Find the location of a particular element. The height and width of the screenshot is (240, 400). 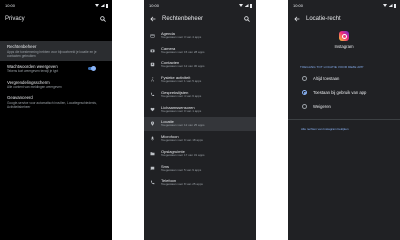

pref-subtitle: Alle content van meldingen weergeven is located at coordinates (34, 87).